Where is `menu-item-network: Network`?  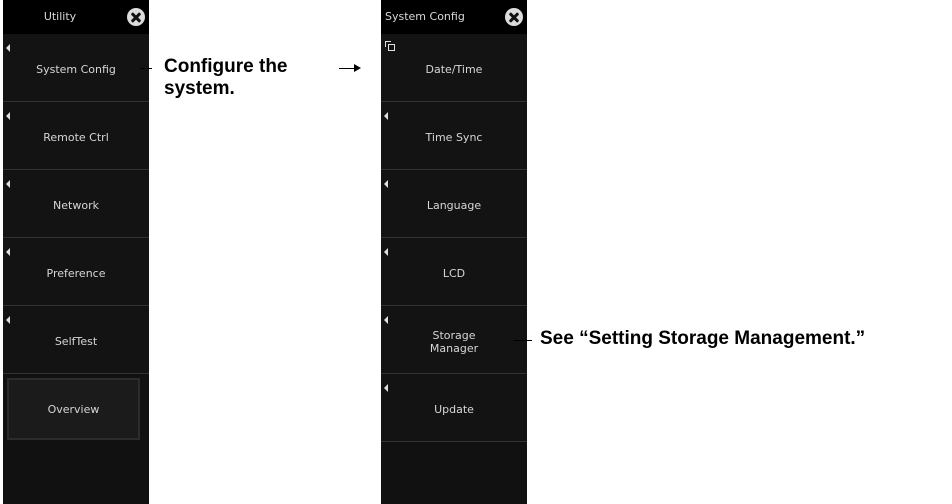 menu-item-network: Network is located at coordinates (76, 204).